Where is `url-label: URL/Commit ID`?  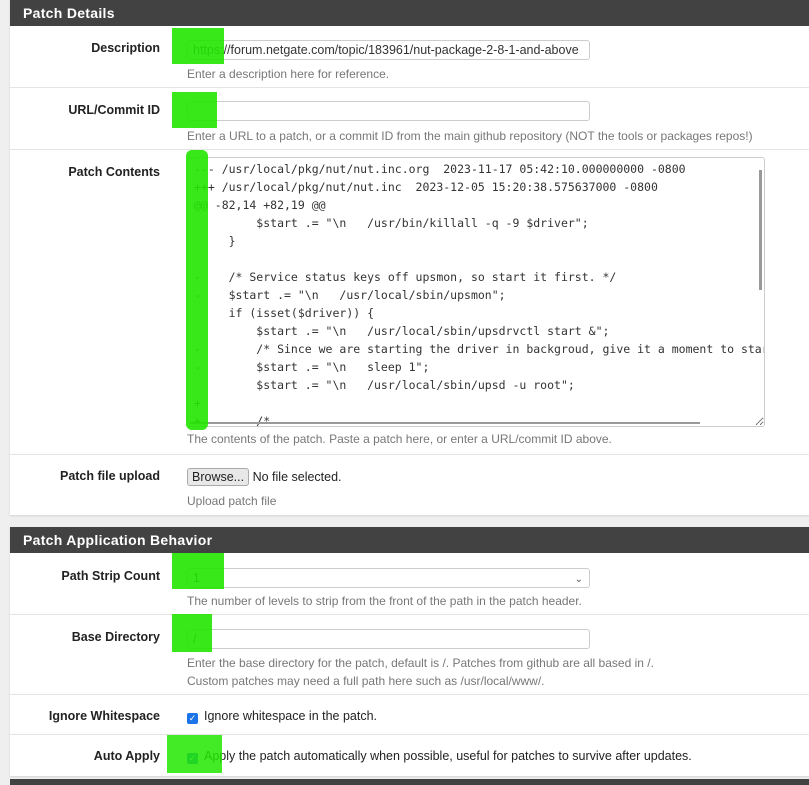 url-label: URL/Commit ID is located at coordinates (114, 110).